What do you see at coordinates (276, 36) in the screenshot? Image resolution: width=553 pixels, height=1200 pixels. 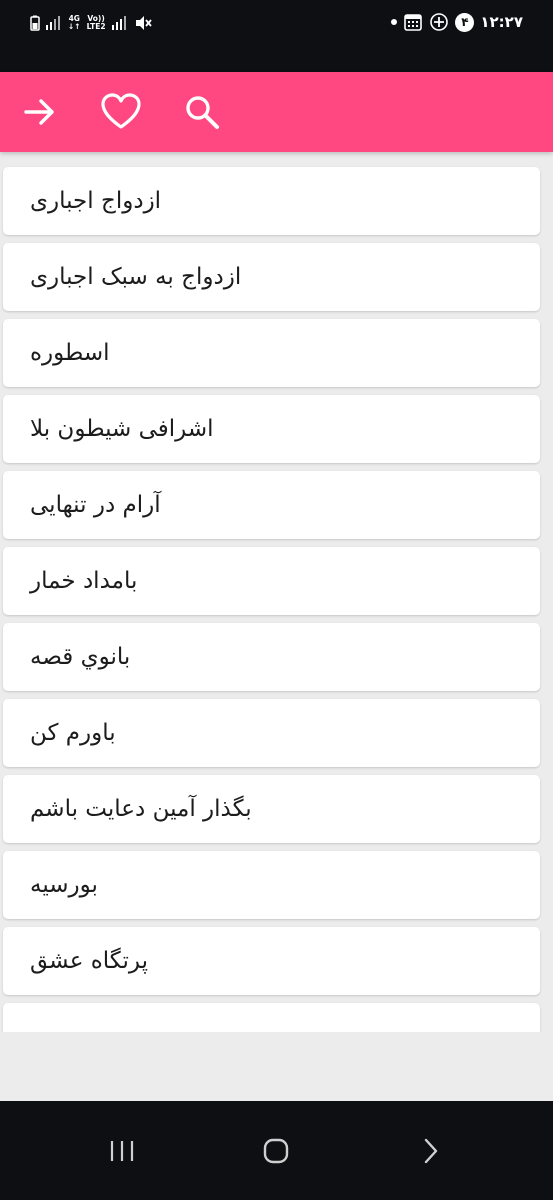 I see `status-bar: 4G ↓↑ Vo)) LTE2 ۴ ۱۲:۲۷` at bounding box center [276, 36].